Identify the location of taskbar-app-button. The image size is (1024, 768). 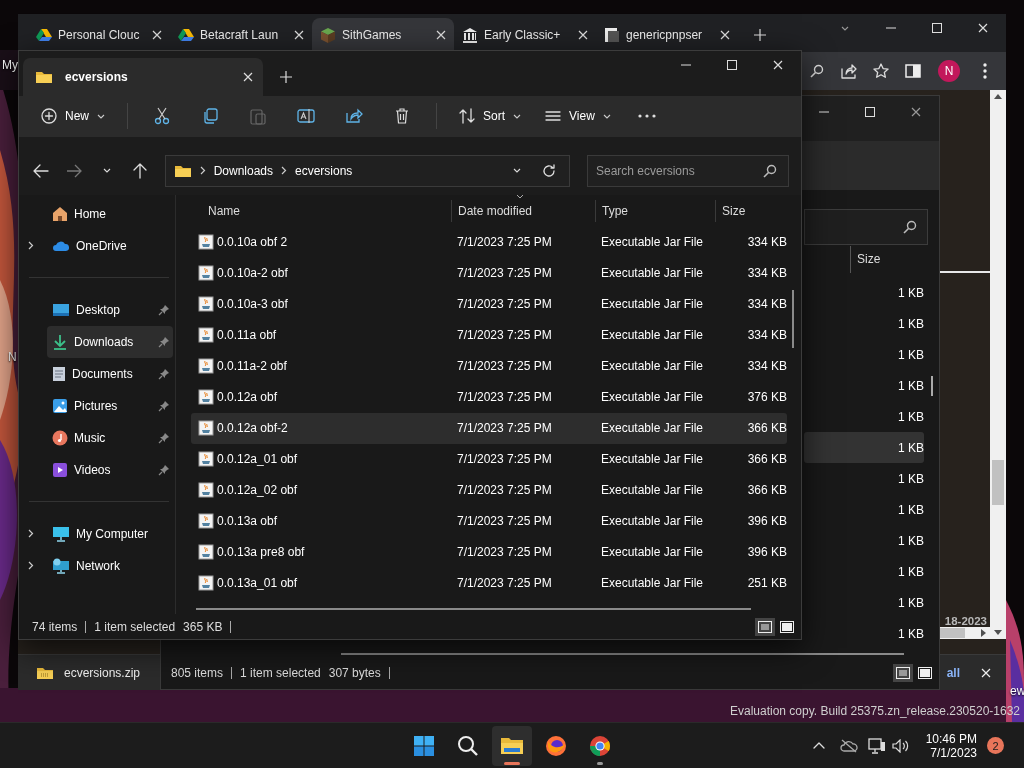
(512, 745).